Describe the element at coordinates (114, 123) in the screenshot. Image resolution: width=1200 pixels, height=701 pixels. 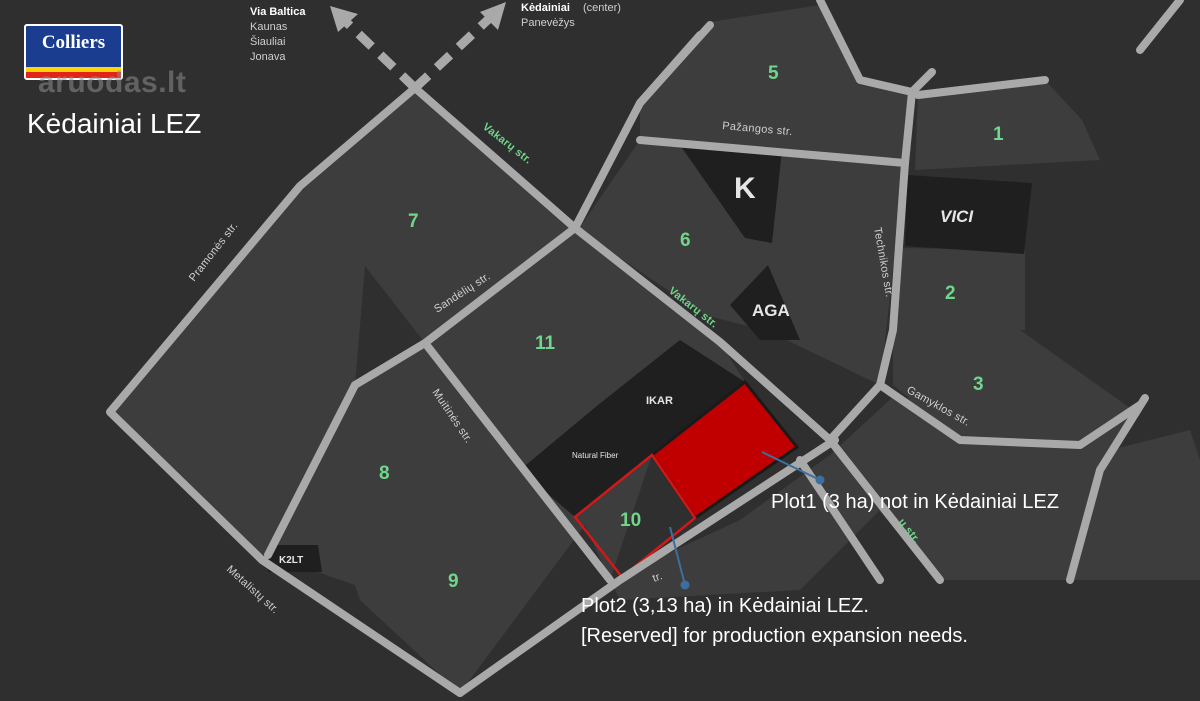
I see `page-title: Kėdainiai LEZ` at that location.